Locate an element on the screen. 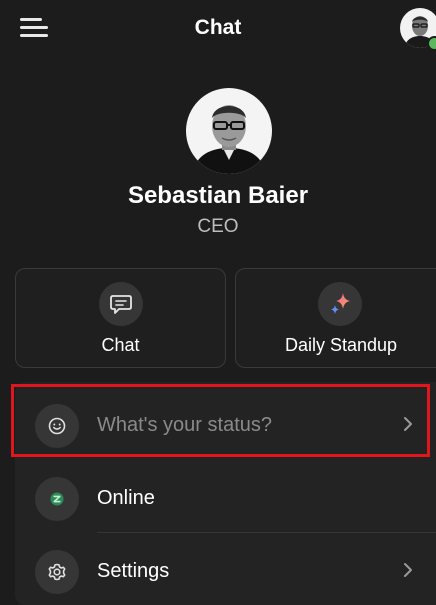  top-bar: Chat is located at coordinates (218, 30).